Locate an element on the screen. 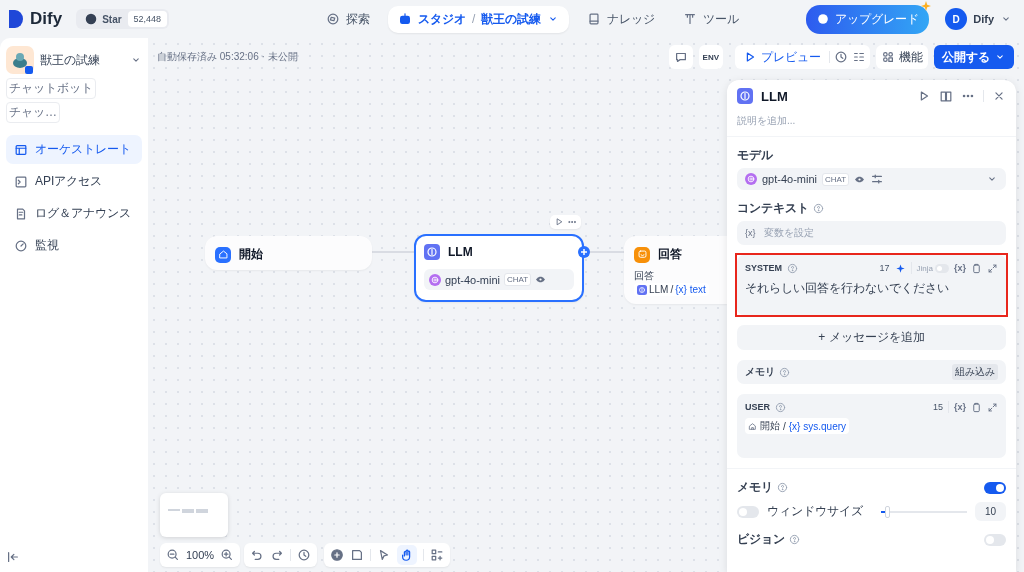  sidebar-item: ログ＆アナウンス is located at coordinates (74, 213).